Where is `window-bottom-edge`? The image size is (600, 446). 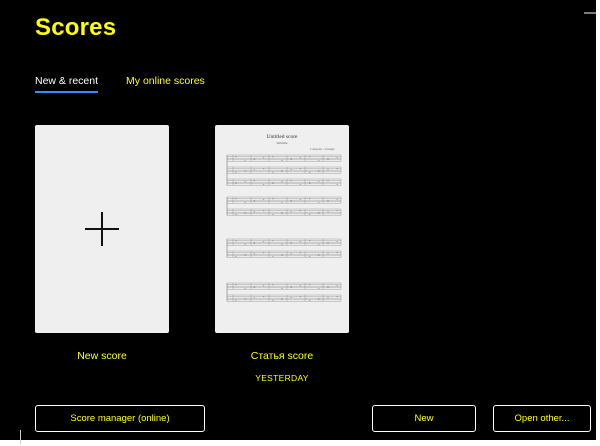
window-bottom-edge is located at coordinates (300, 443).